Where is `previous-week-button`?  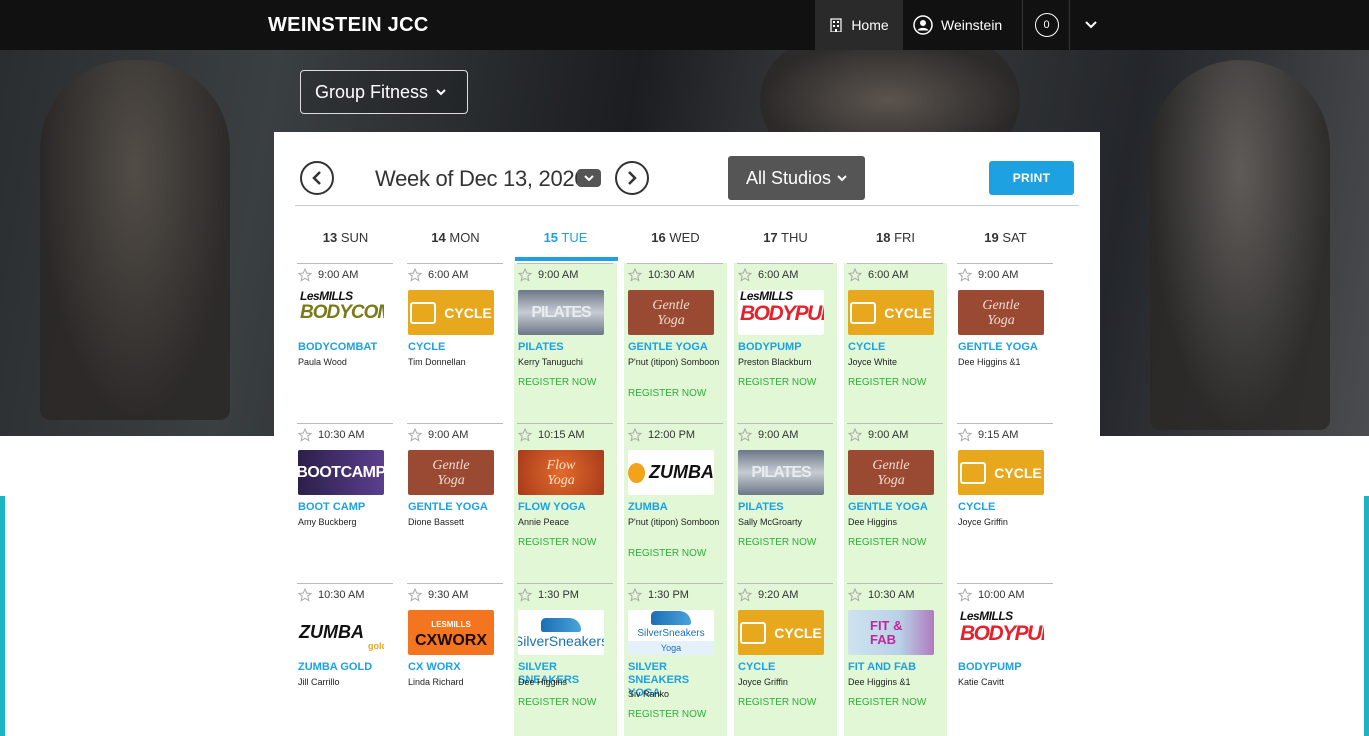
previous-week-button is located at coordinates (317, 178).